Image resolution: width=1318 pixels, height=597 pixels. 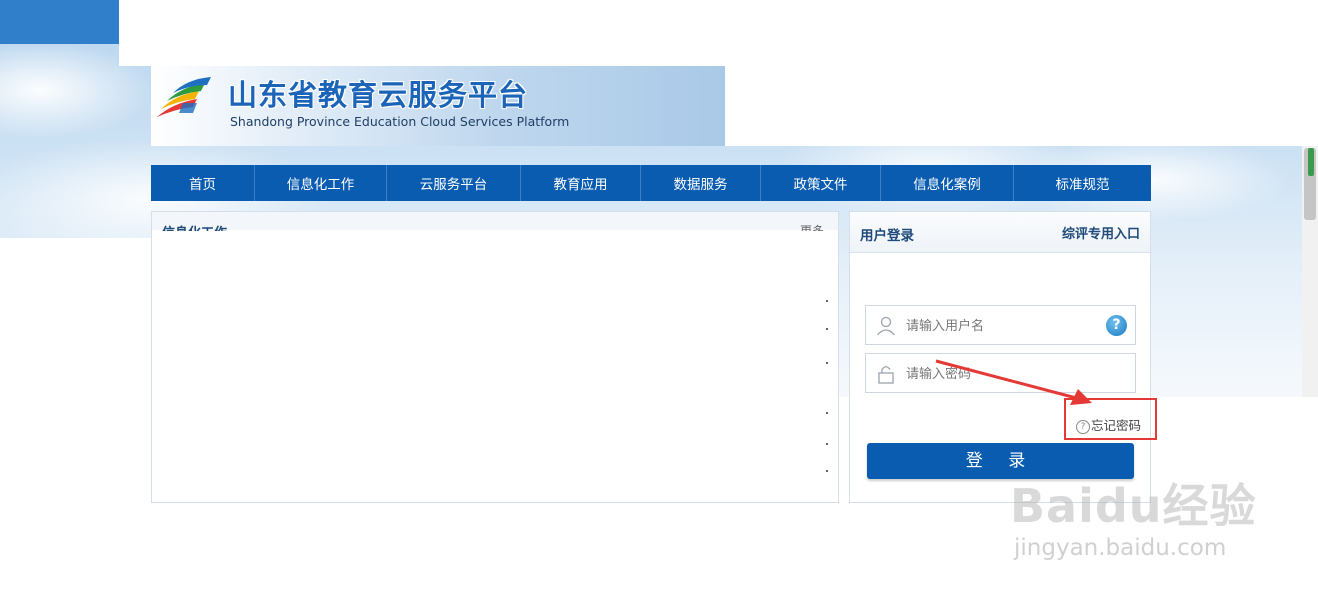 What do you see at coordinates (701, 183) in the screenshot?
I see `nav-item-data-services: 数据服务` at bounding box center [701, 183].